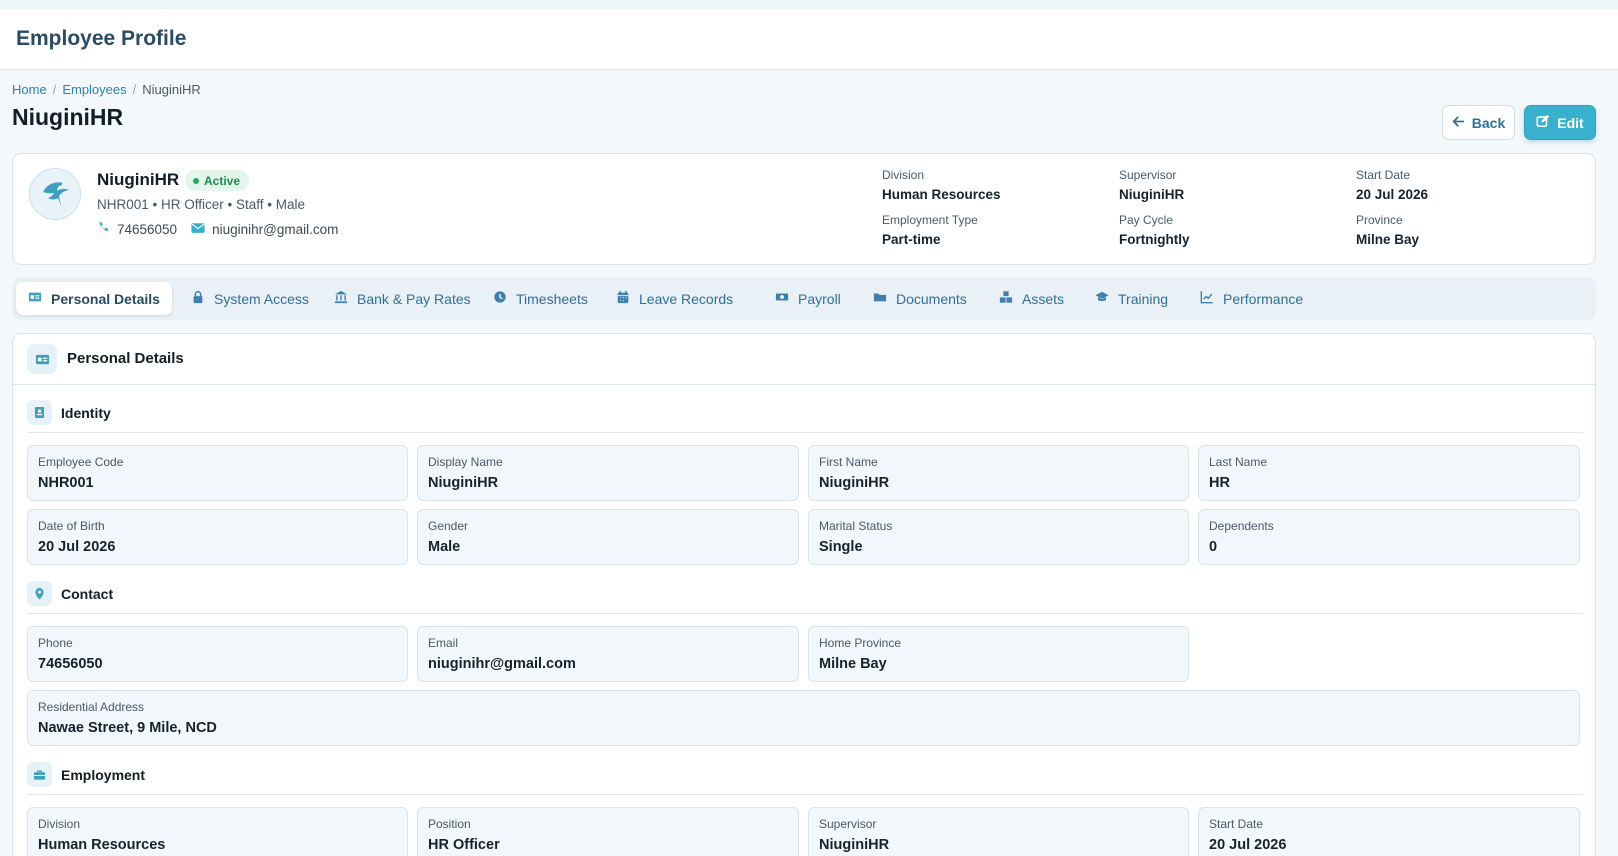 The height and width of the screenshot is (856, 1618). What do you see at coordinates (853, 664) in the screenshot?
I see `field-value: Milne Bay` at bounding box center [853, 664].